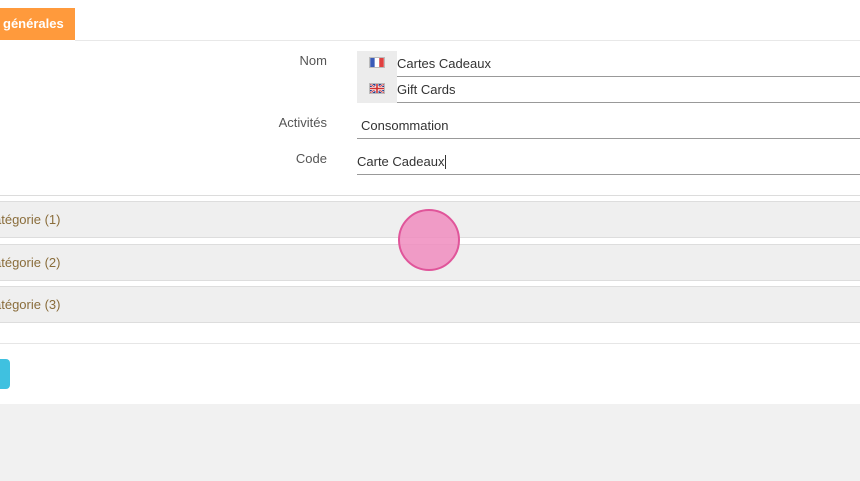 This screenshot has width=860, height=481. Describe the element at coordinates (302, 122) in the screenshot. I see `activites-label: Activités` at that location.